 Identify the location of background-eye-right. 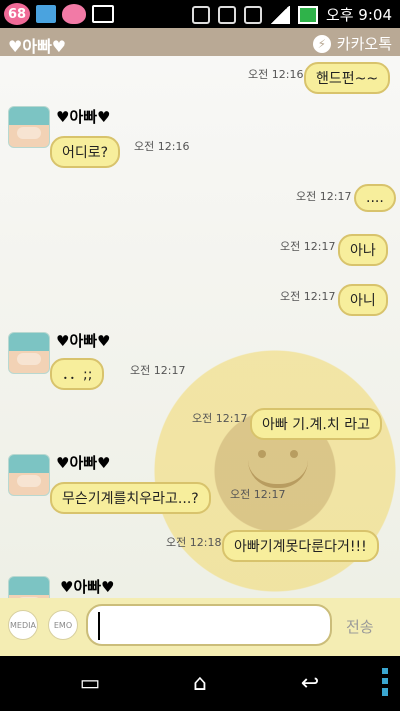
(294, 454).